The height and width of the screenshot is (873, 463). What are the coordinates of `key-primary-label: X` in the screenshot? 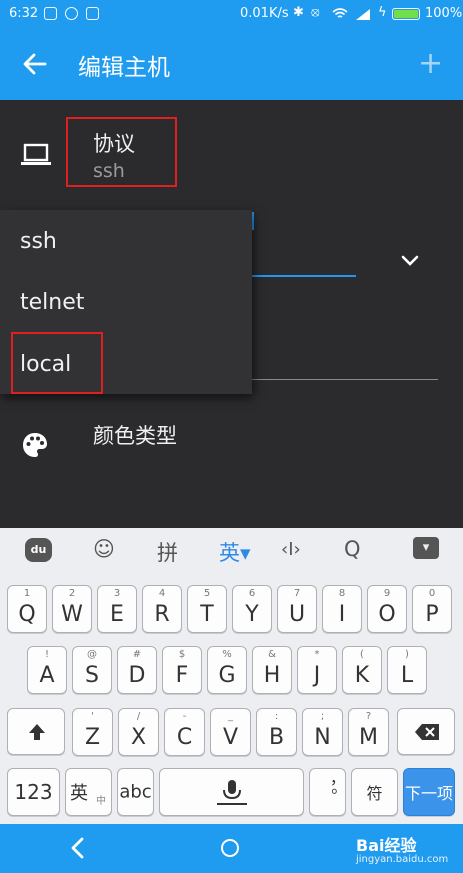 It's located at (138, 737).